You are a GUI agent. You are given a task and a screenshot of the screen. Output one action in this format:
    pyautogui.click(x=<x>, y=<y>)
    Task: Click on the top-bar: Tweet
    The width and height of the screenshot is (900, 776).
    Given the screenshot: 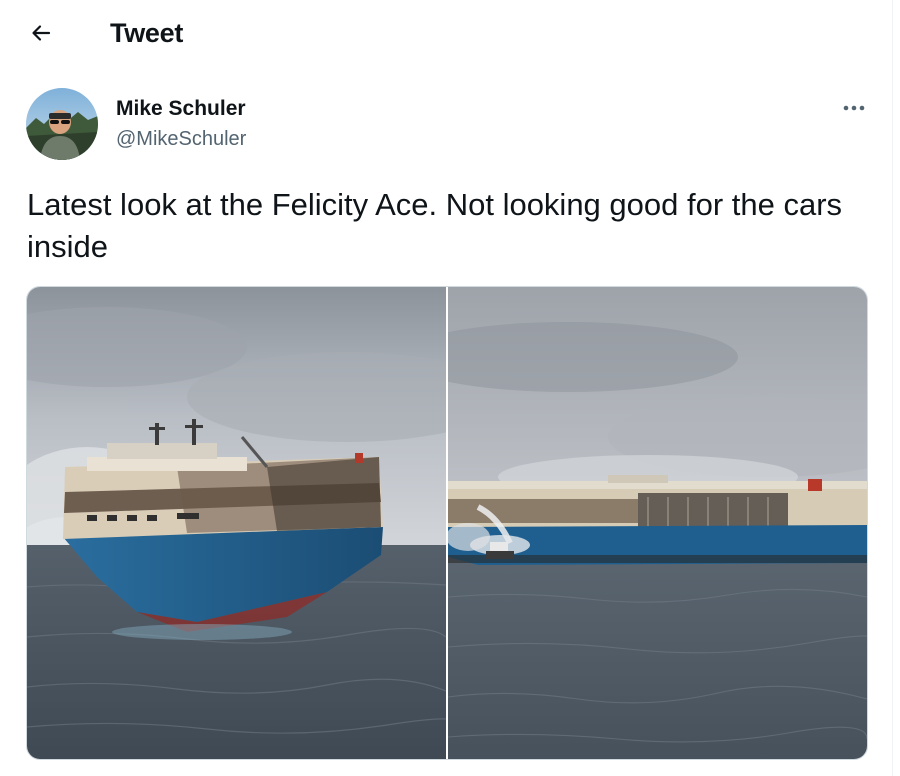 What is the action you would take?
    pyautogui.click(x=446, y=33)
    